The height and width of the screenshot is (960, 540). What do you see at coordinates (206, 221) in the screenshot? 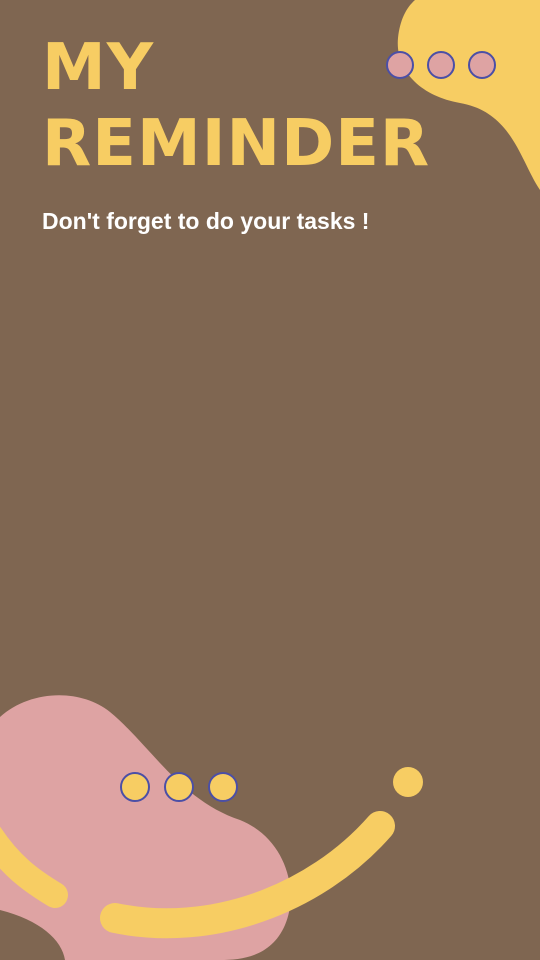
I see `reminder-subtitle: Don't forget to do your tasks !` at bounding box center [206, 221].